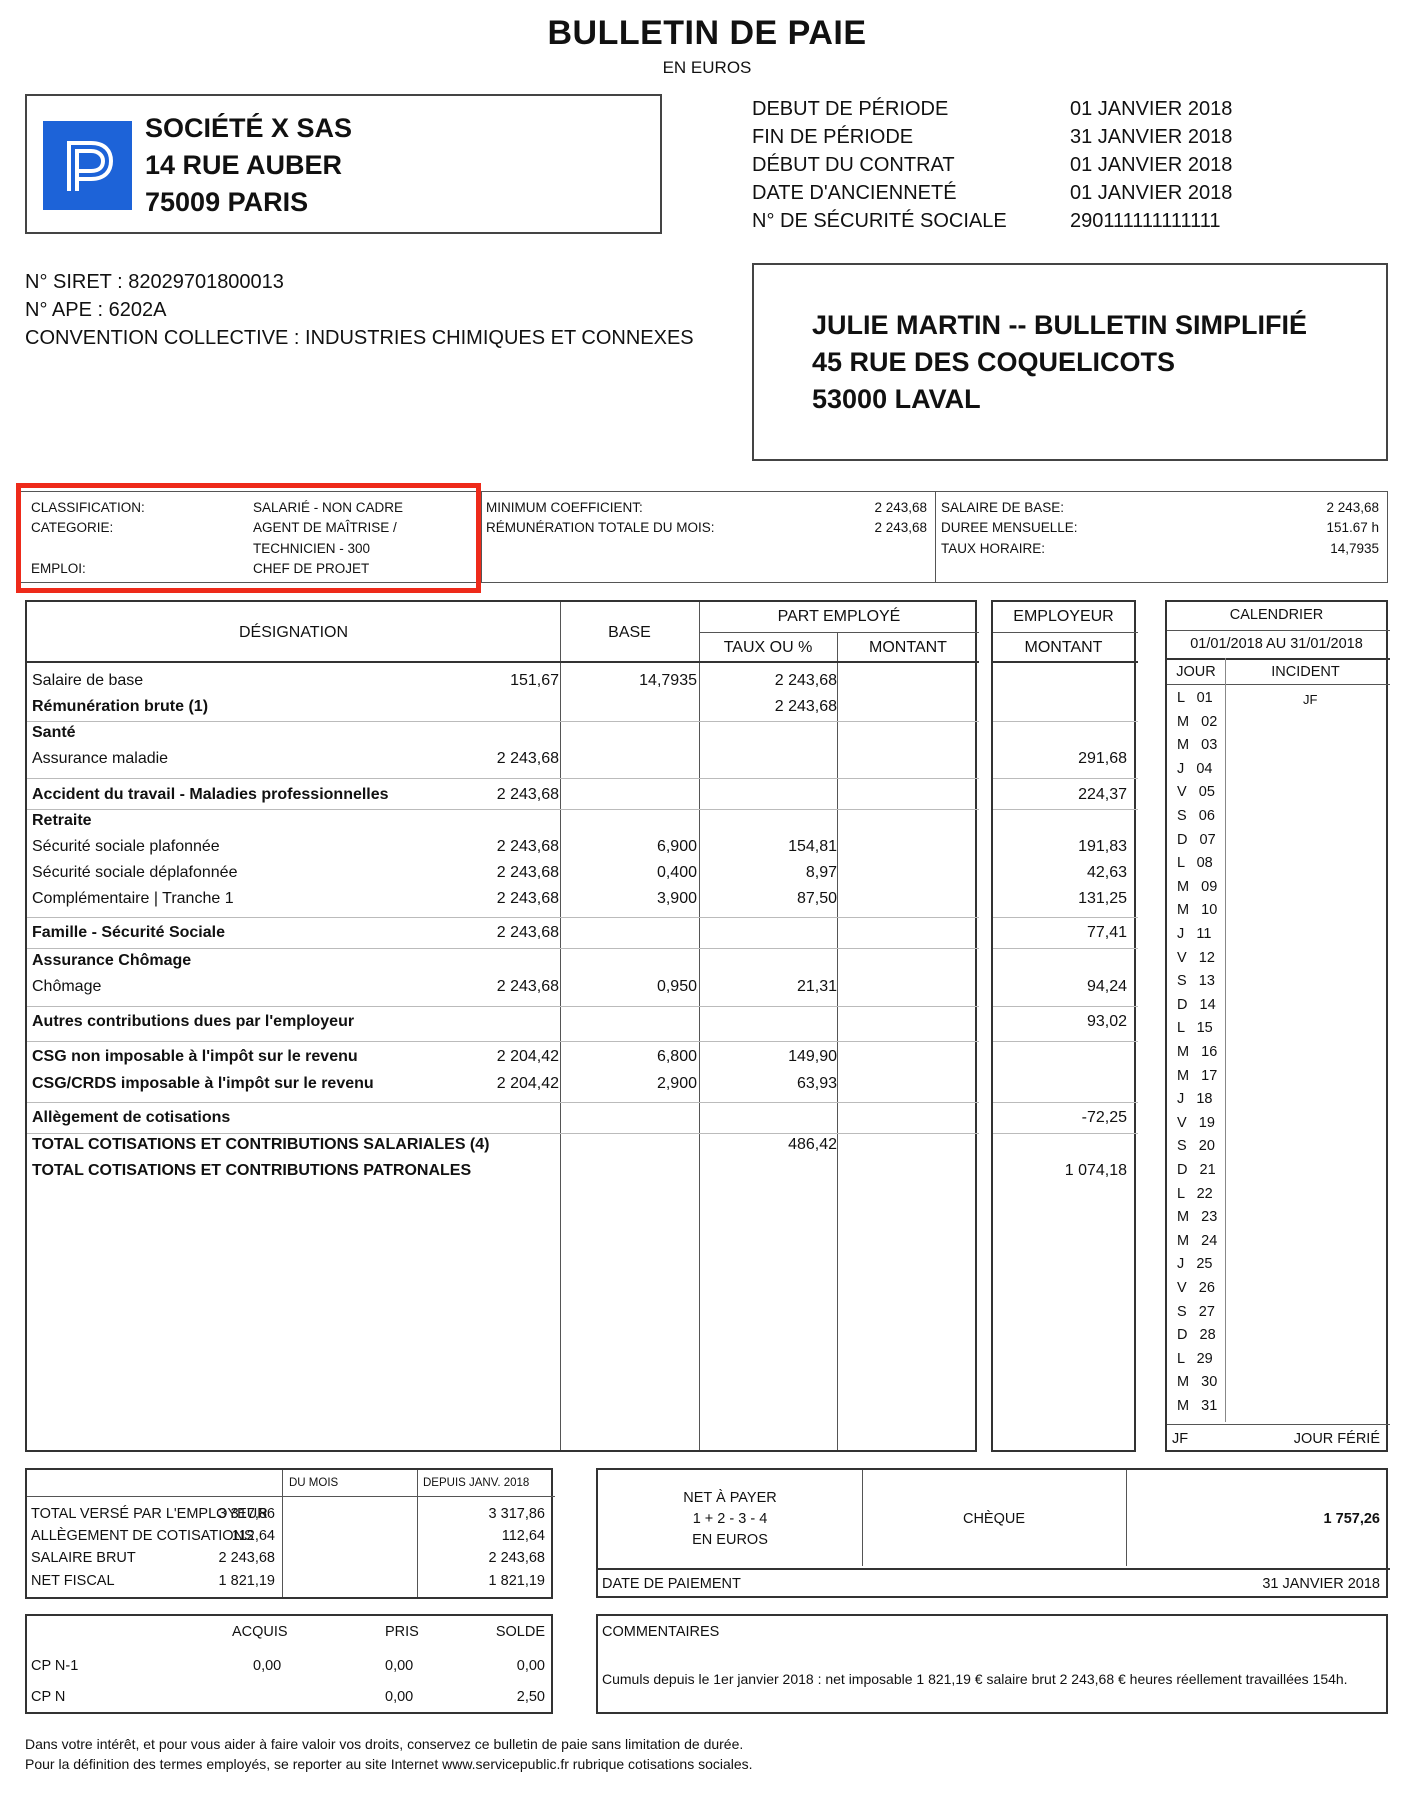 The image size is (1414, 1796). I want to click on calendar-day: S 27, so click(1196, 1311).